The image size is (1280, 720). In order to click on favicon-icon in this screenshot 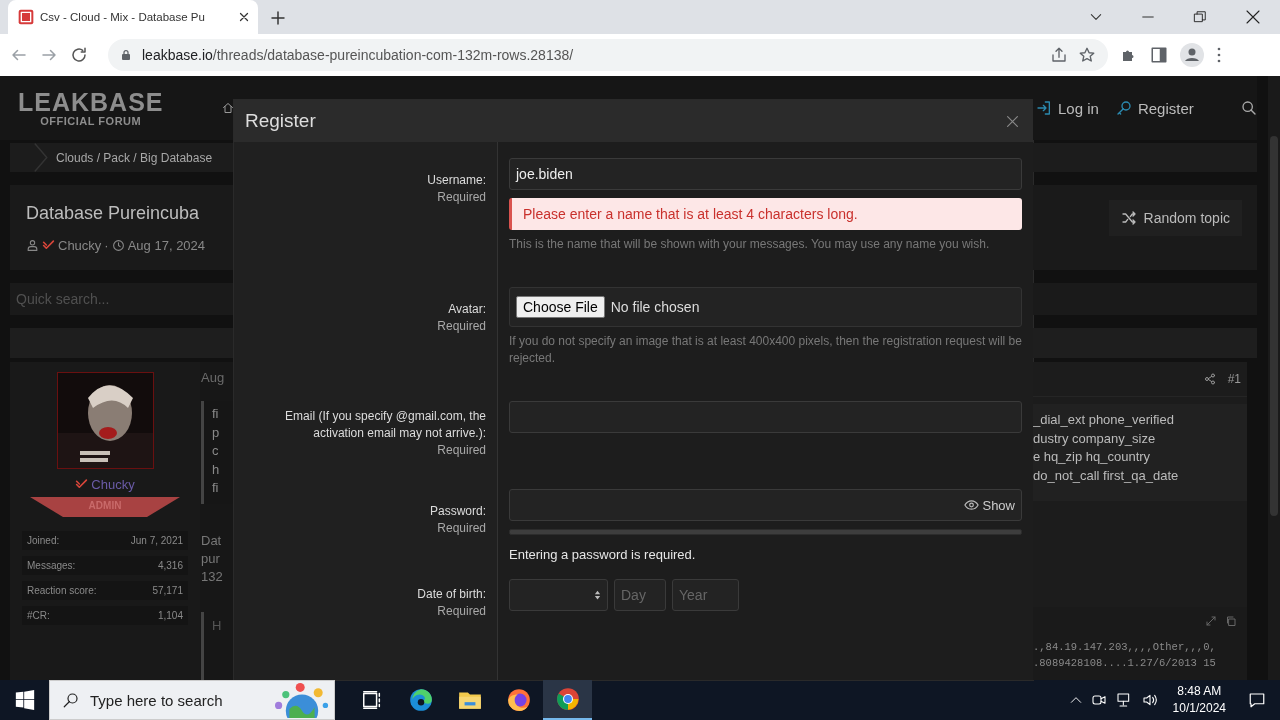, I will do `click(26, 17)`.